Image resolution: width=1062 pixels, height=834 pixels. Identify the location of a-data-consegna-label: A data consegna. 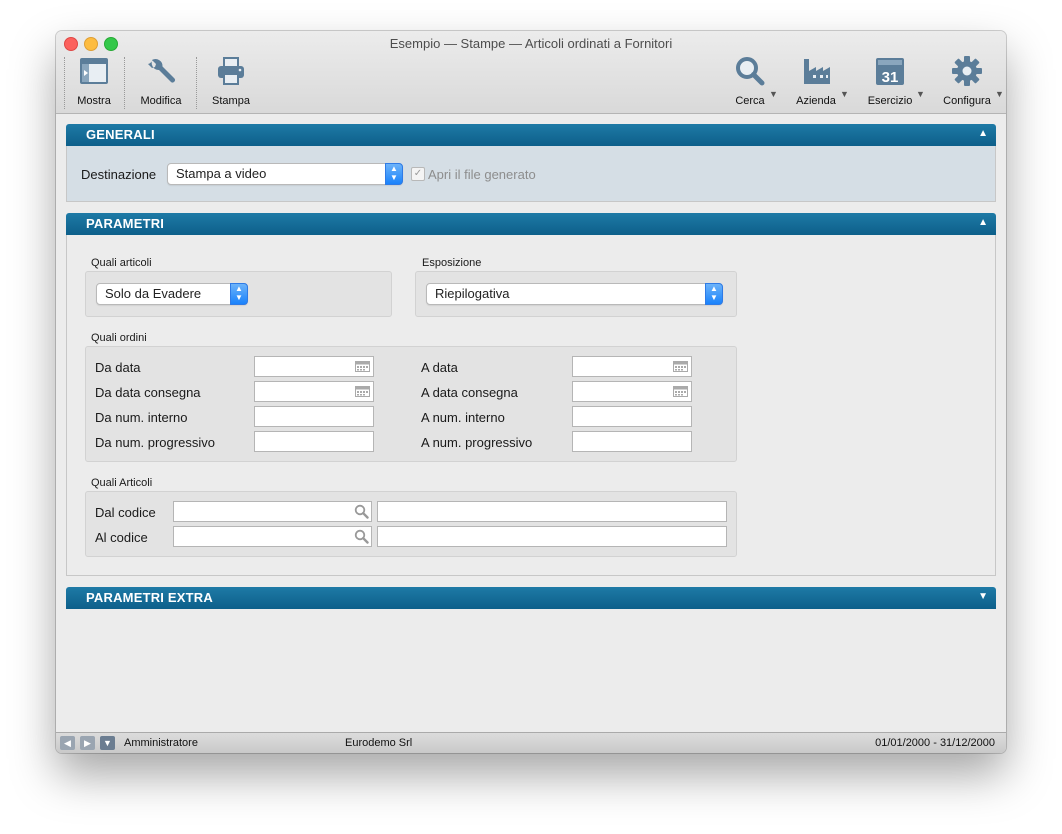
(469, 392).